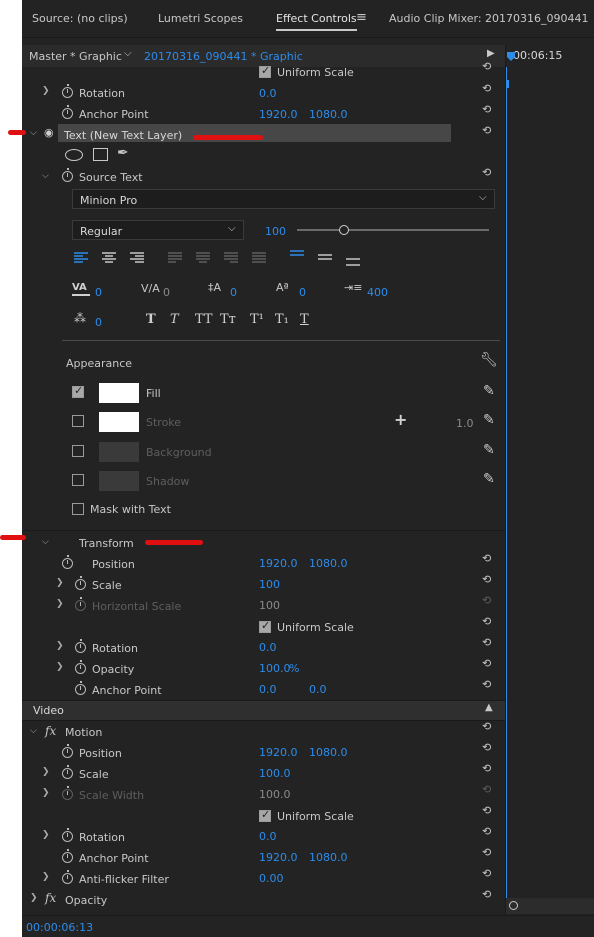 This screenshot has width=594, height=937. Describe the element at coordinates (353, 264) in the screenshot. I see `align-bottom-icon` at that location.